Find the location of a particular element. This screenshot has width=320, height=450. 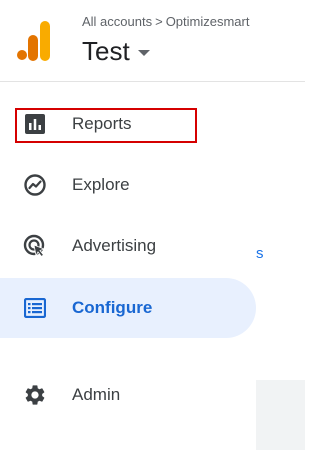

gear-icon is located at coordinates (35, 395).